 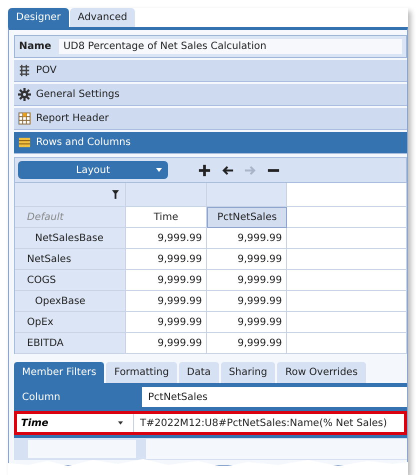 What do you see at coordinates (198, 372) in the screenshot?
I see `tab: Data` at bounding box center [198, 372].